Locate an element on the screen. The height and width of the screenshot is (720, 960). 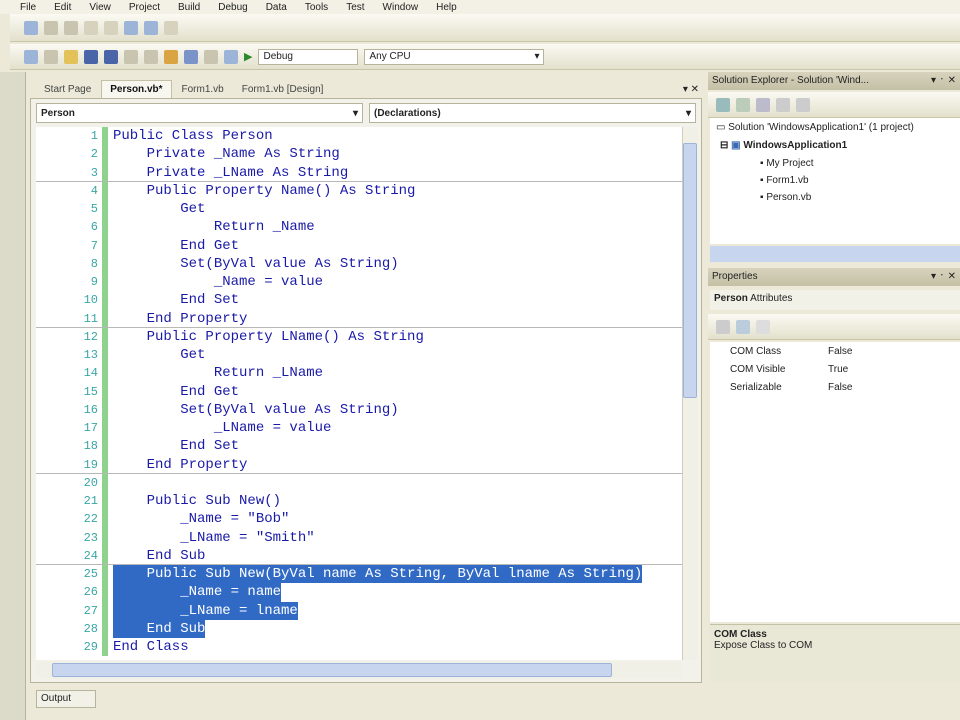
code-line: 24 End Sub is located at coordinates (359, 555).